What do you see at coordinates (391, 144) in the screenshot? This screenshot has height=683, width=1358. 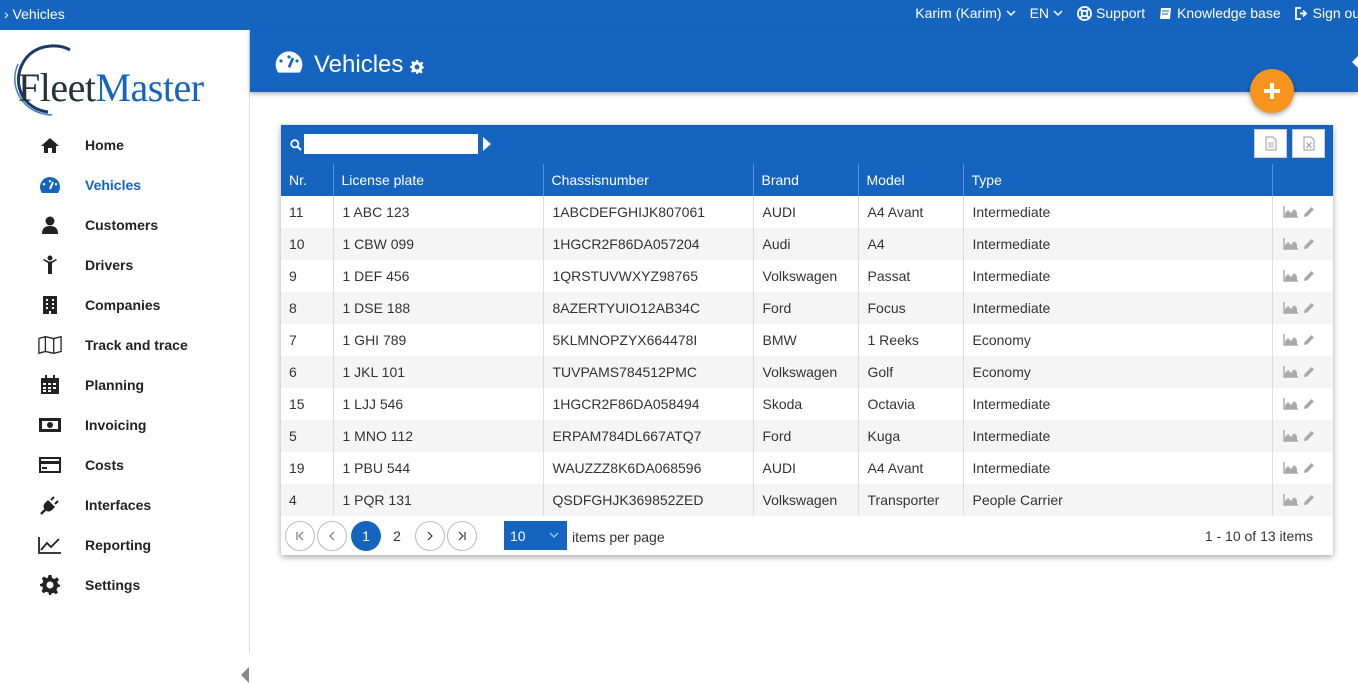 I see `search-input` at bounding box center [391, 144].